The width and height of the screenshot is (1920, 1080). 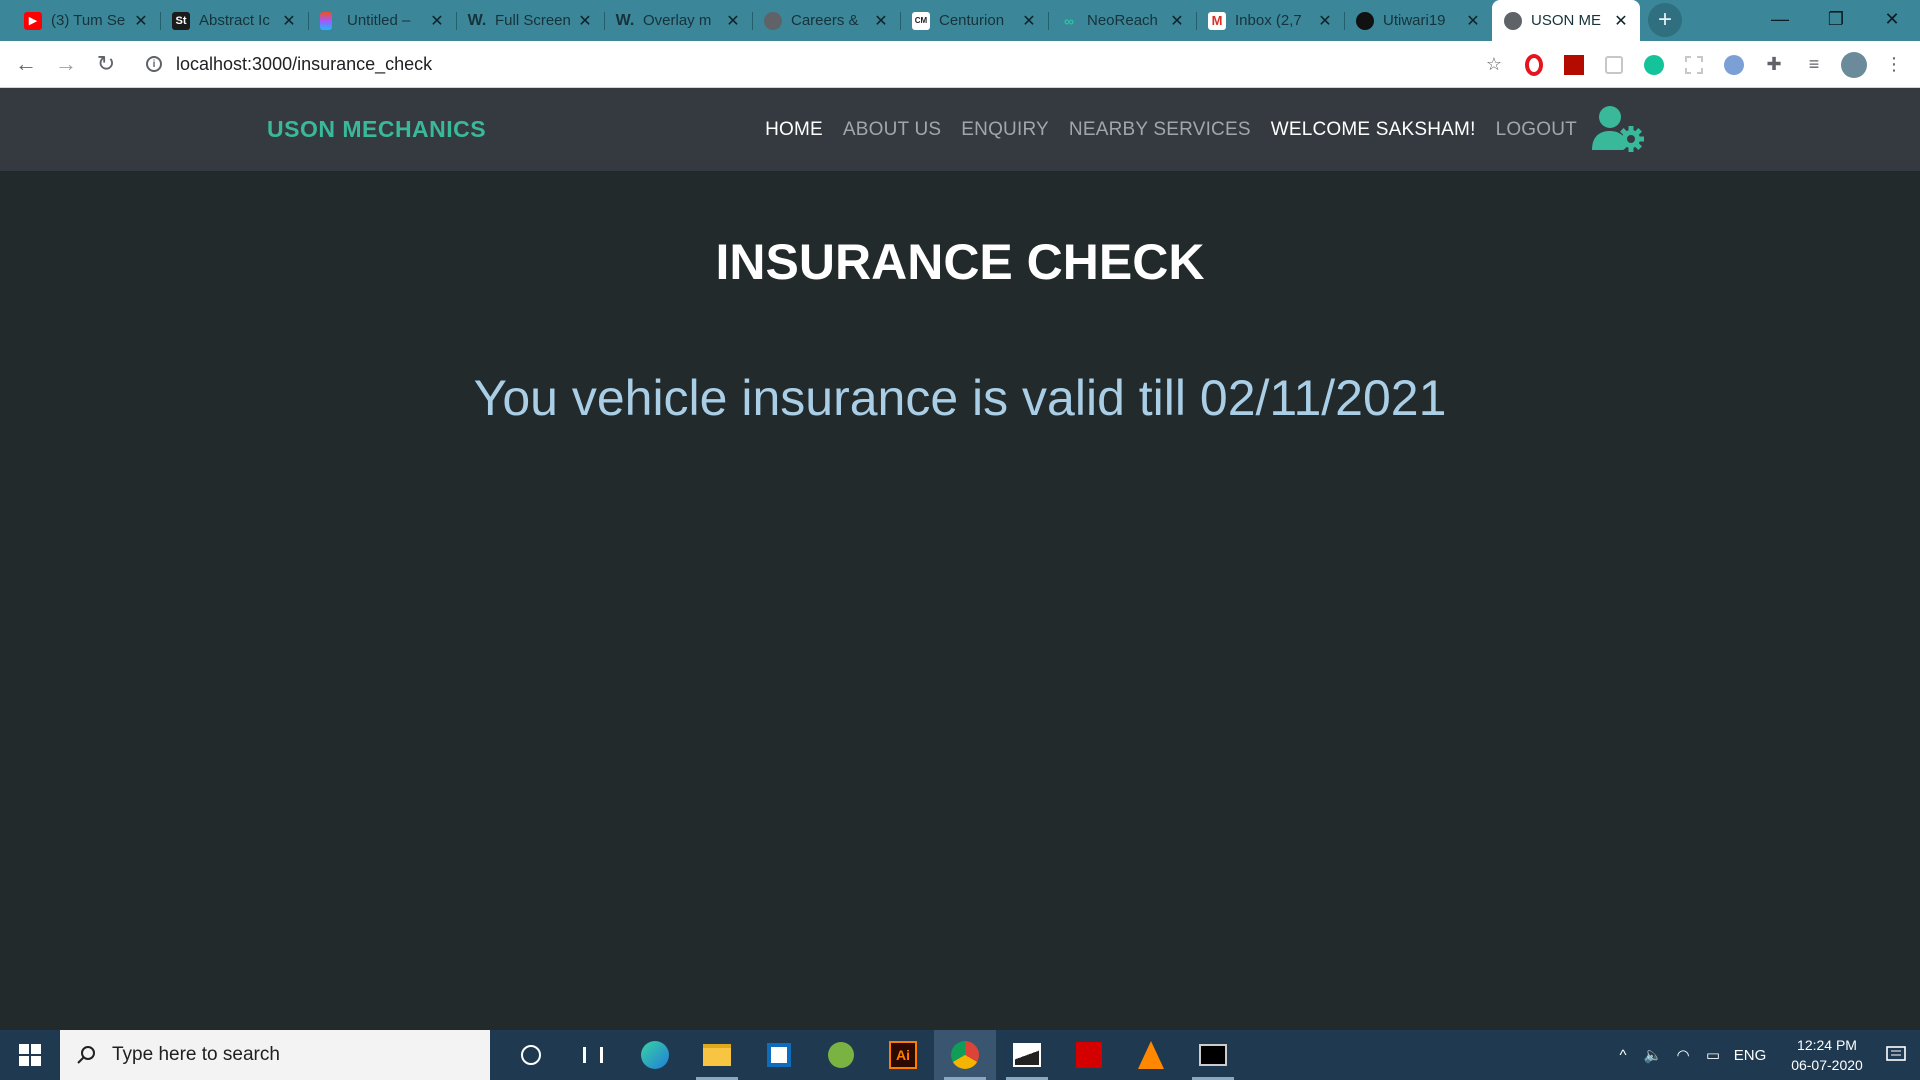 What do you see at coordinates (921, 20) in the screenshot?
I see `cm-icon: CM` at bounding box center [921, 20].